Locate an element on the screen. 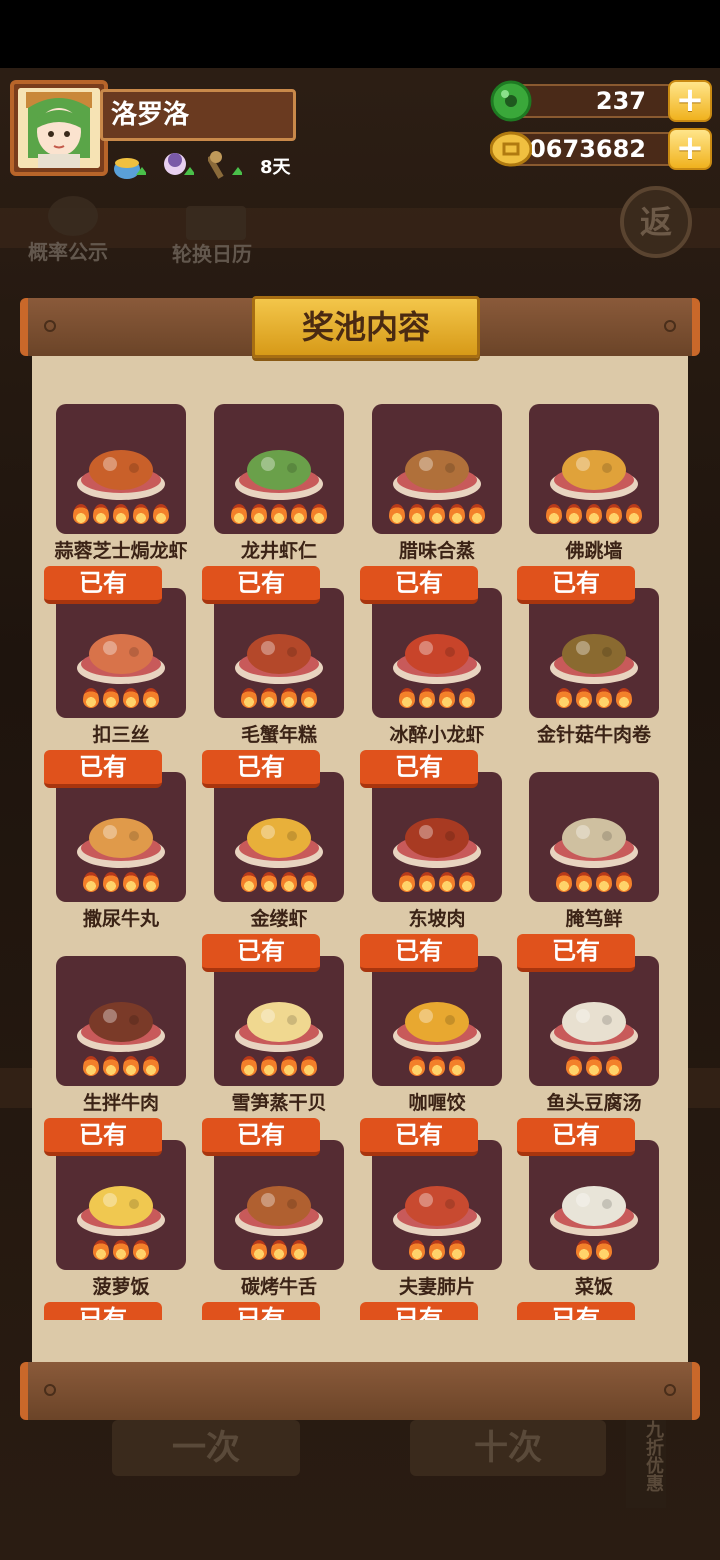 This screenshot has width=720, height=1560. bowl-buff-icon is located at coordinates (130, 166).